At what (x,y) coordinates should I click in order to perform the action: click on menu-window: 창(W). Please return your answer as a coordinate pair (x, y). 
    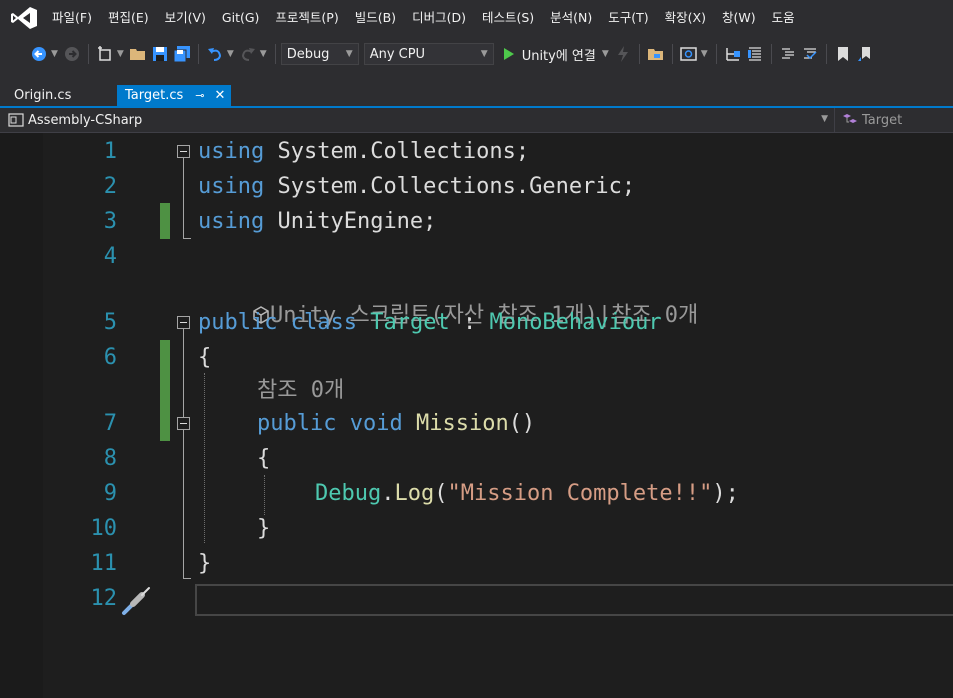
    Looking at the image, I should click on (739, 18).